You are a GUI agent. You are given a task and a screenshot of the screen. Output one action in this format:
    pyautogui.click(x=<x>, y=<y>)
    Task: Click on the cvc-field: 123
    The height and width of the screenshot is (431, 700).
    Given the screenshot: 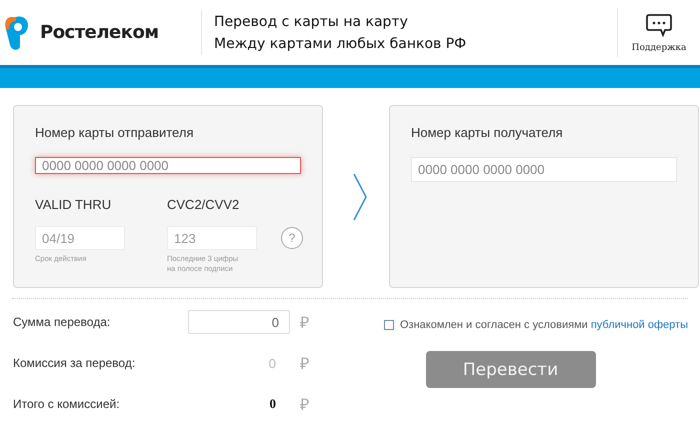 What is the action you would take?
    pyautogui.click(x=212, y=238)
    